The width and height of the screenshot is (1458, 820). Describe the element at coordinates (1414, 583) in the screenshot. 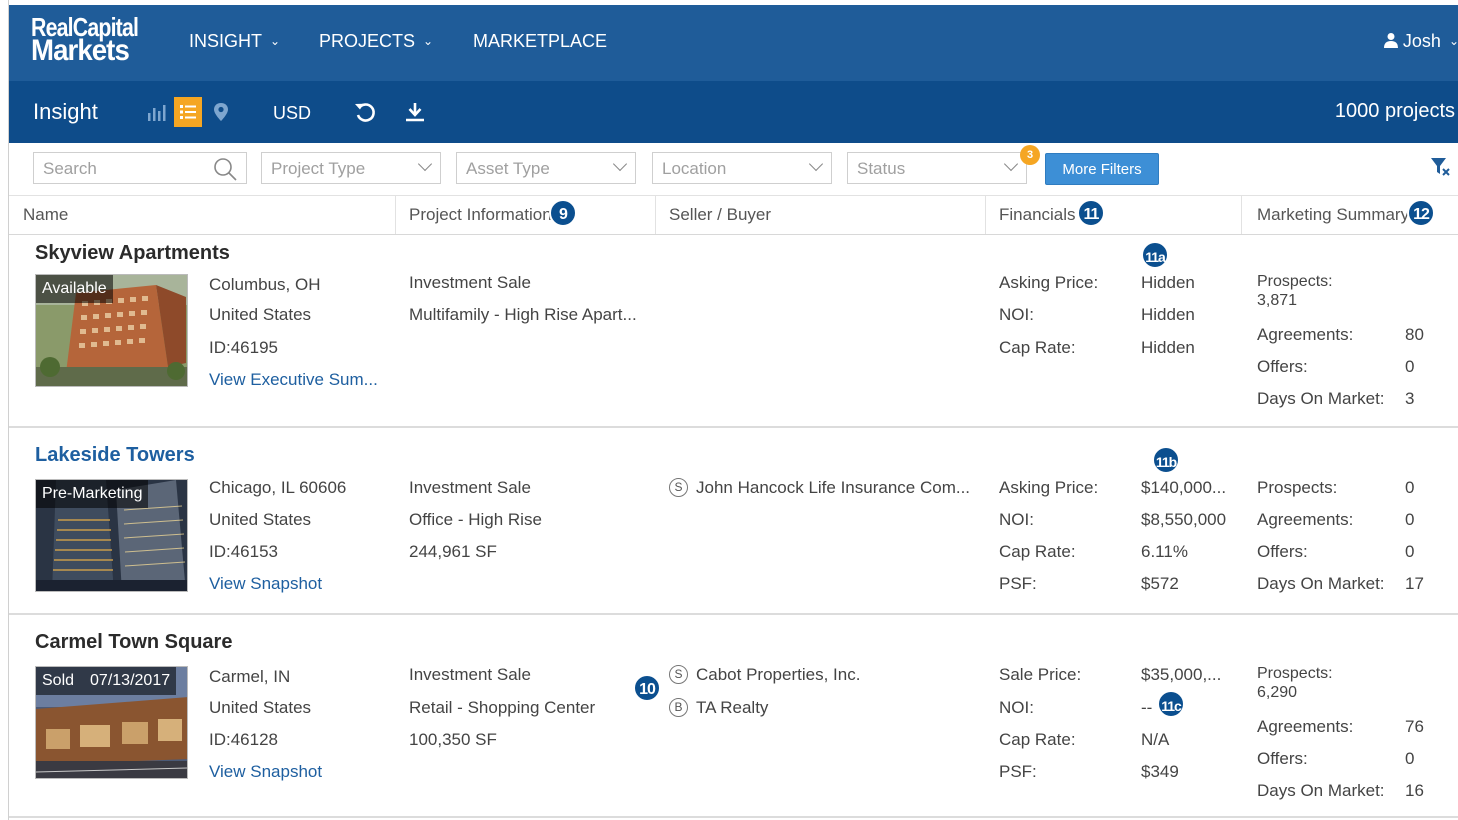

I see `marketing-value: 17` at that location.